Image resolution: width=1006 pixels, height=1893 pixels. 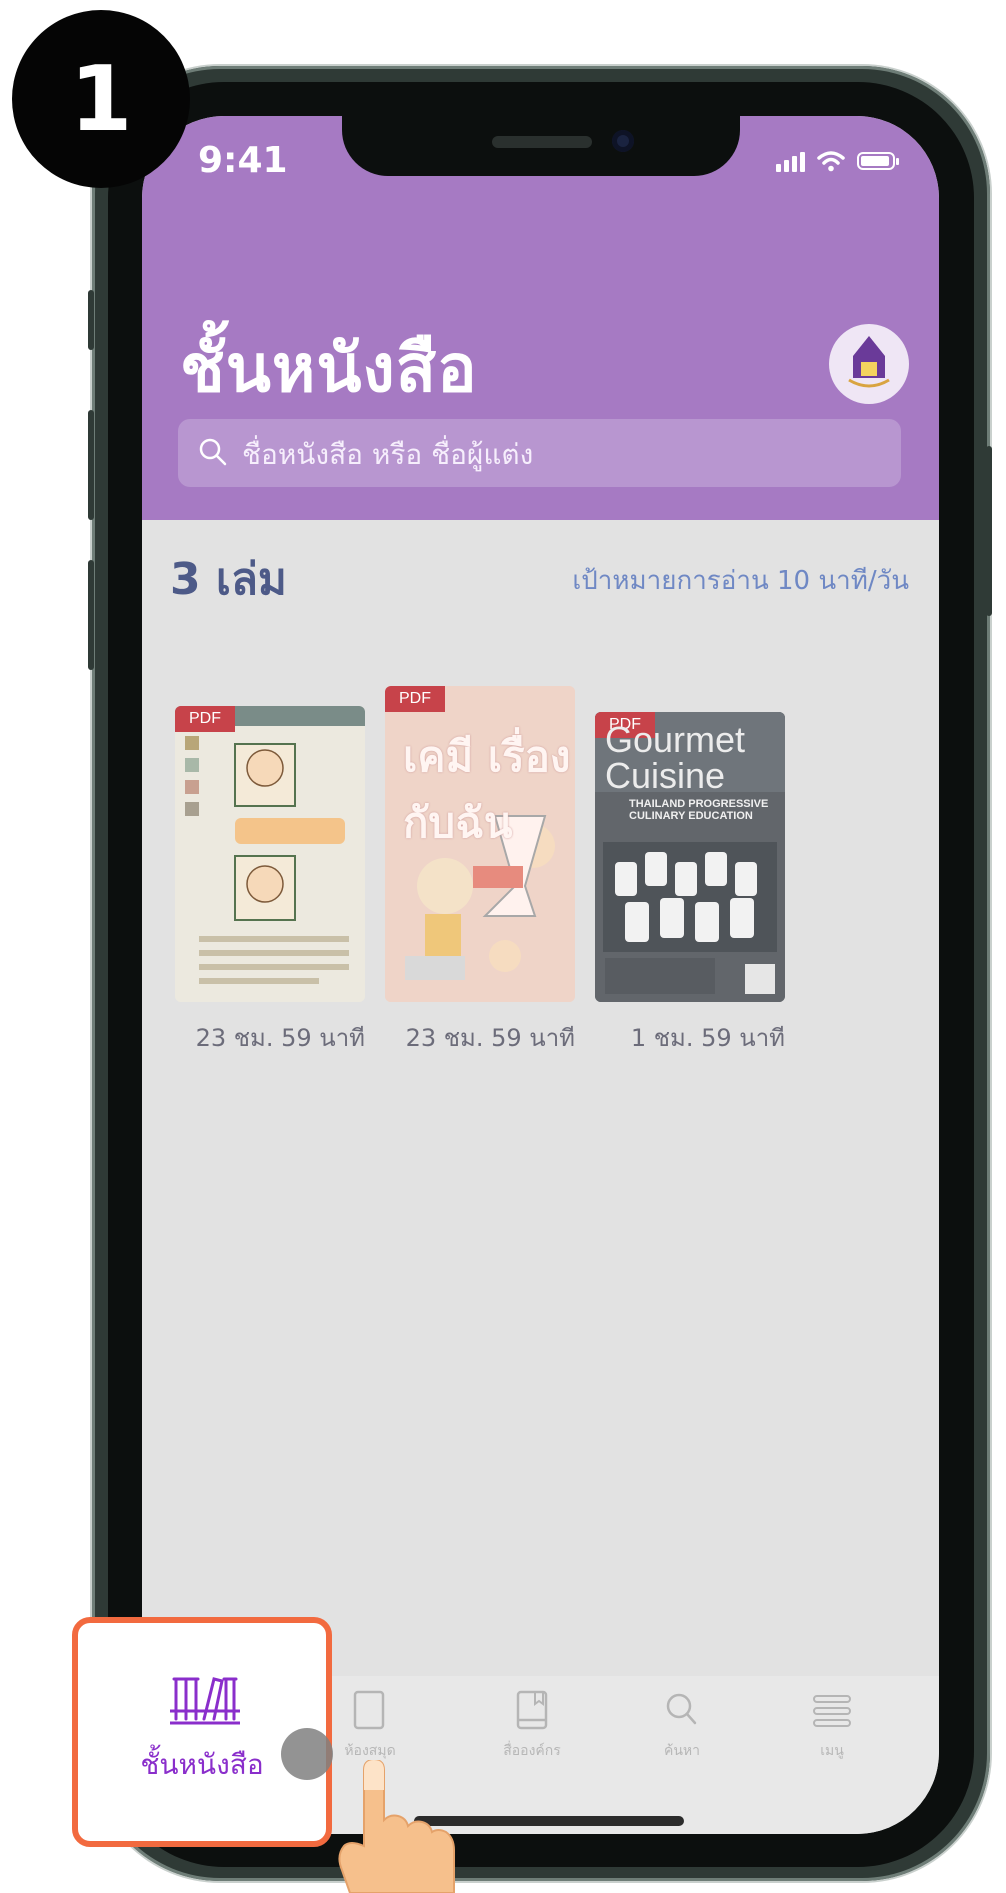 What do you see at coordinates (989, 531) in the screenshot?
I see `power-button` at bounding box center [989, 531].